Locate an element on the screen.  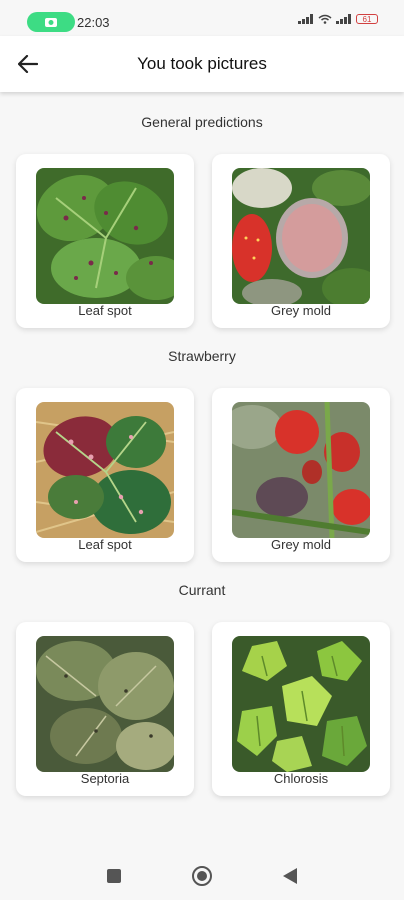
camera-icon is located at coordinates (51, 22).